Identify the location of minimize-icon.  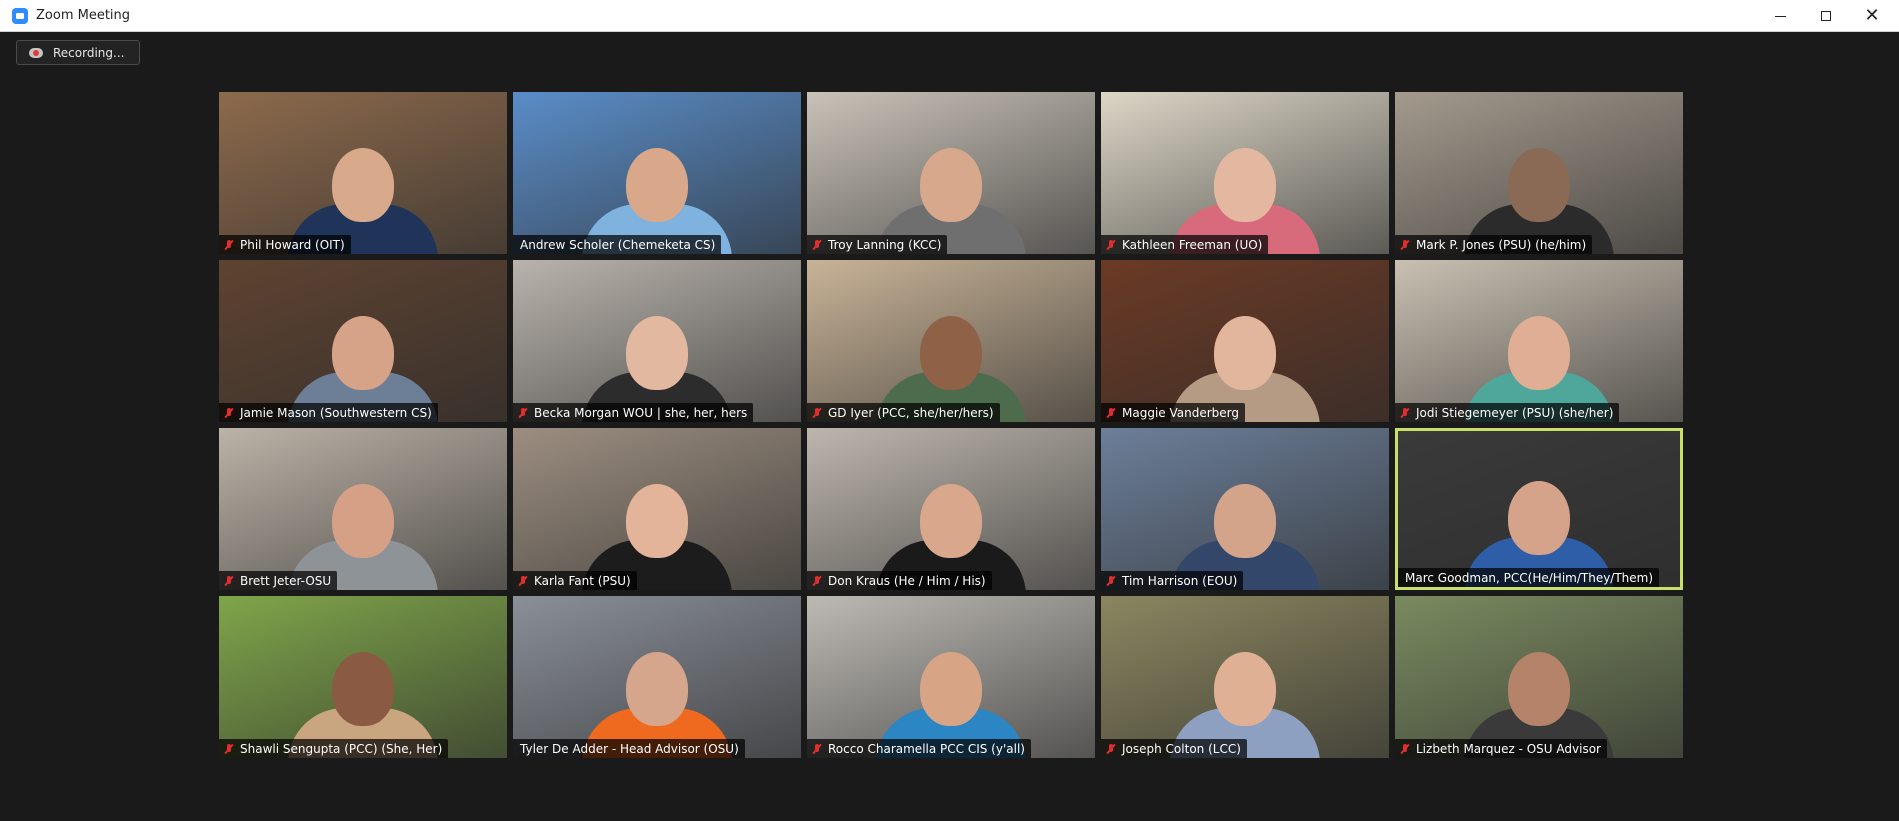
(1780, 16).